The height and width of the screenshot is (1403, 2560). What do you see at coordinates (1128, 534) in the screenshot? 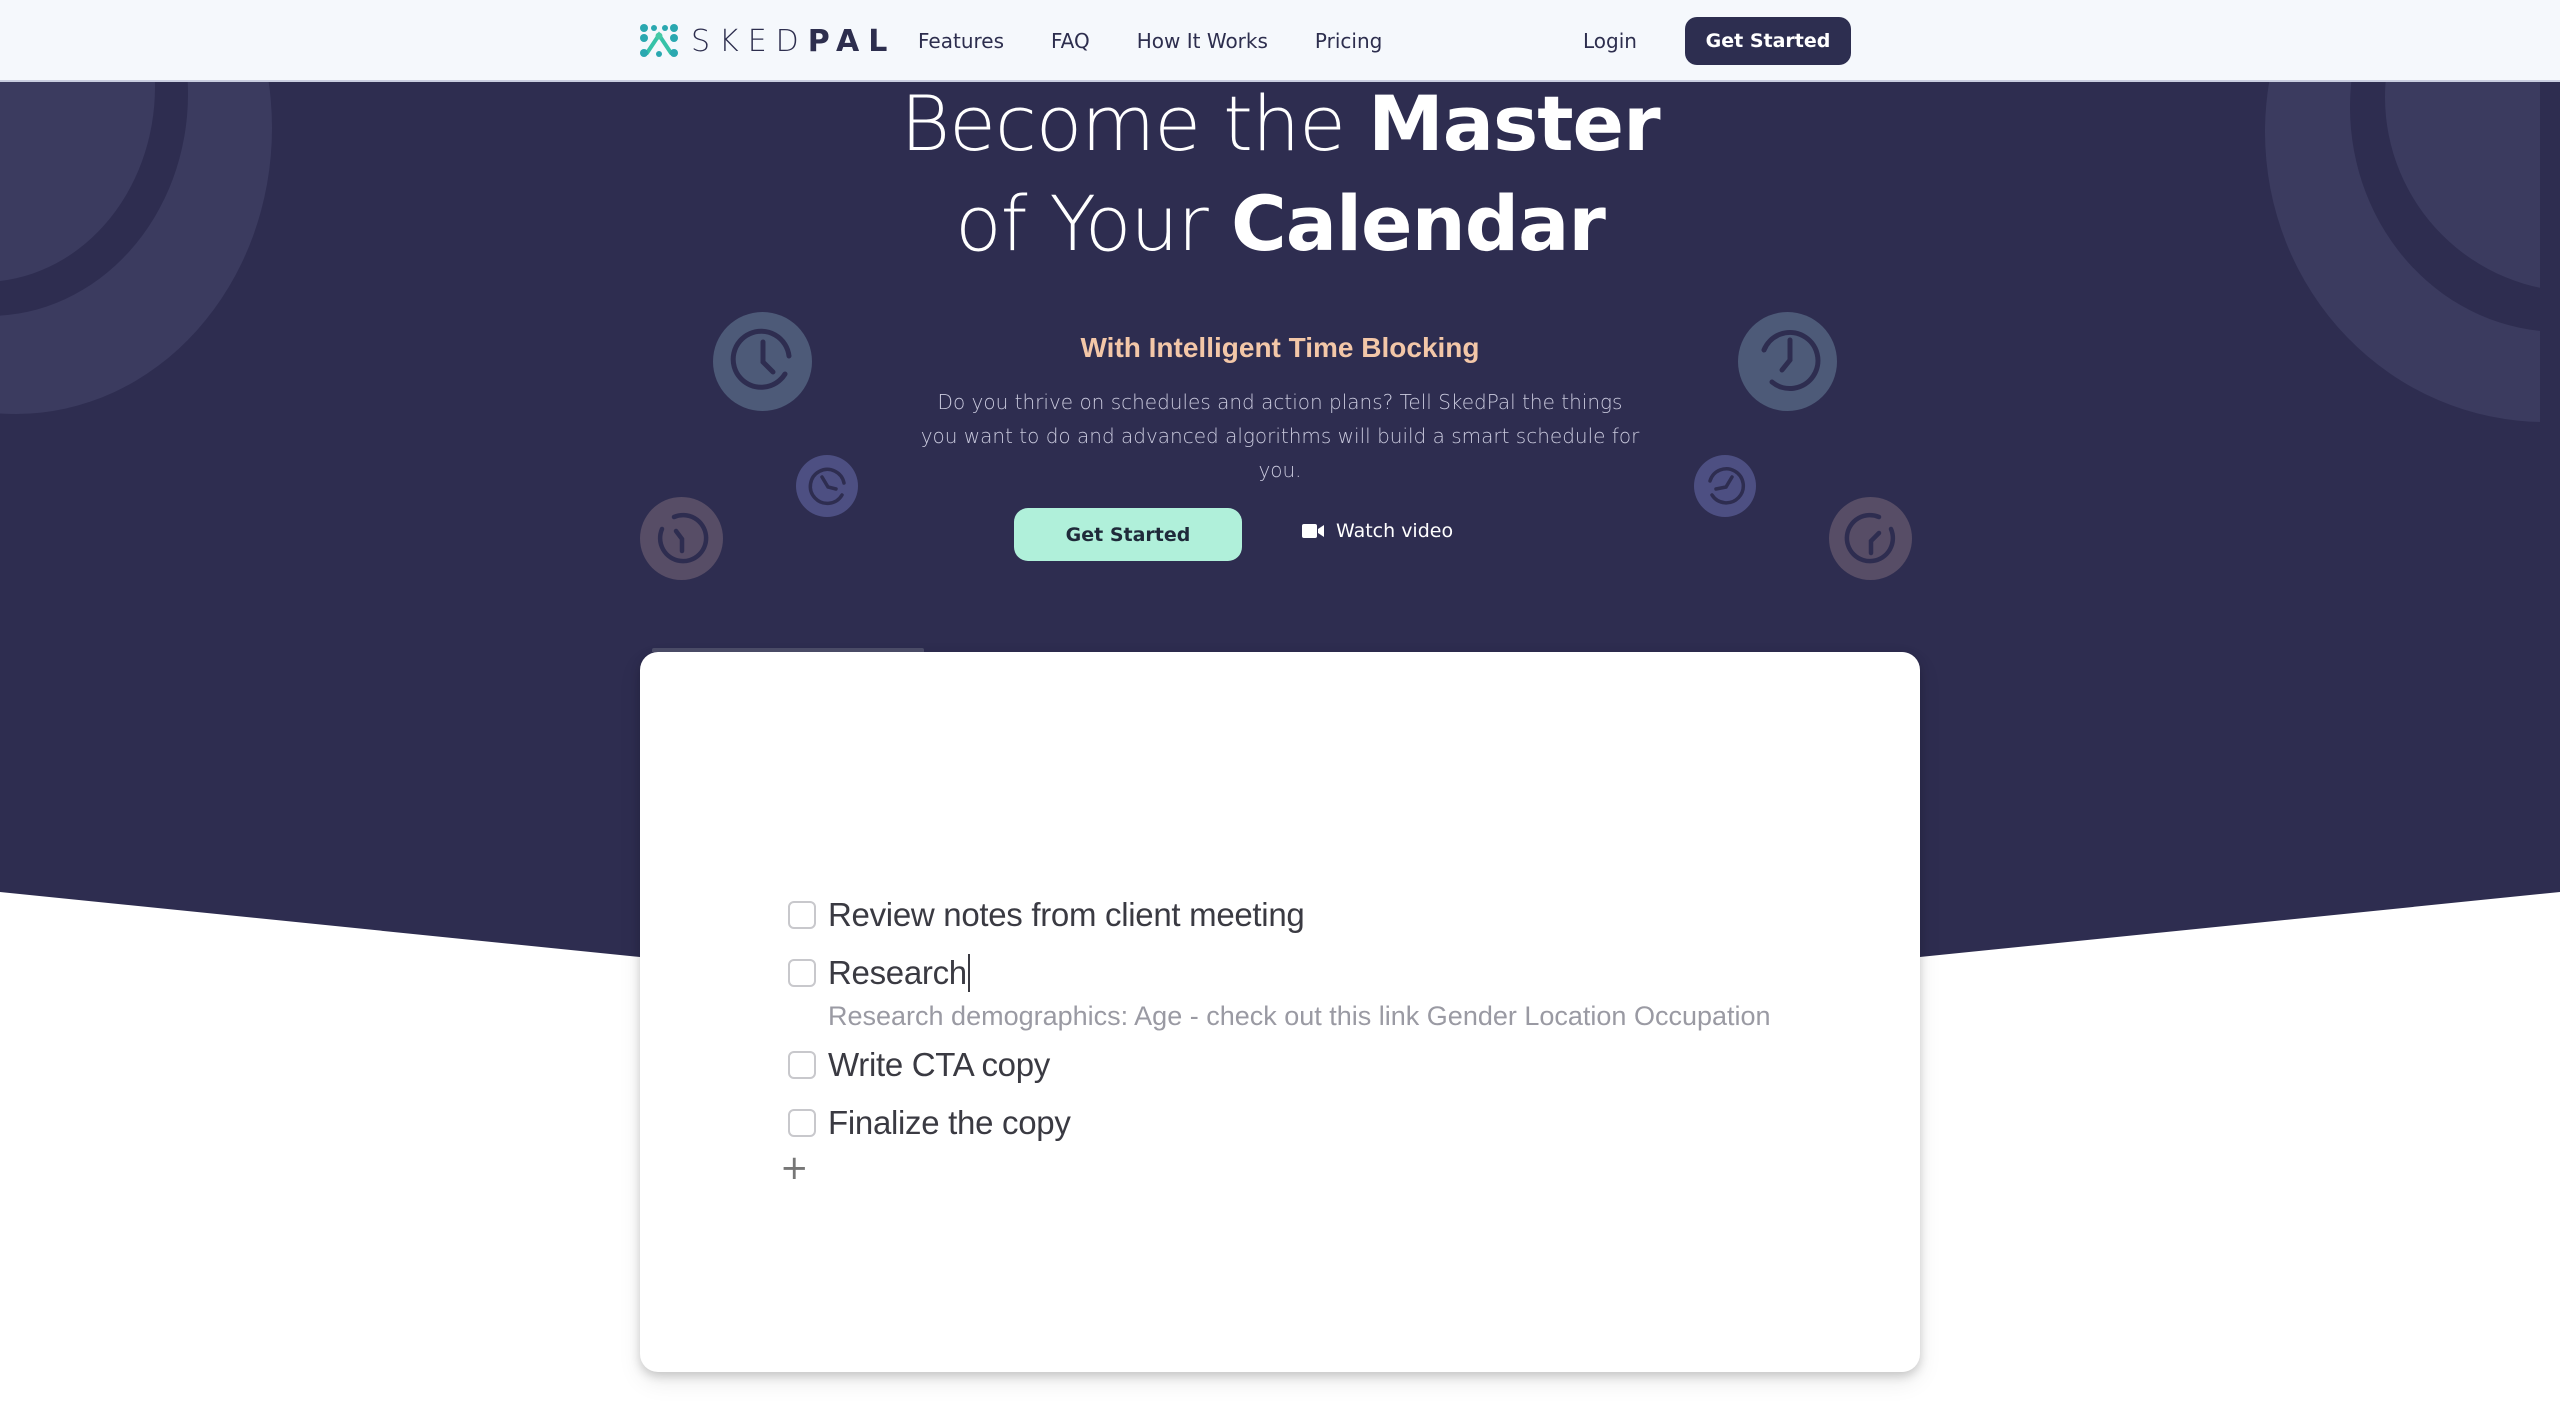
I see `hero-get-started-button: Get Started` at bounding box center [1128, 534].